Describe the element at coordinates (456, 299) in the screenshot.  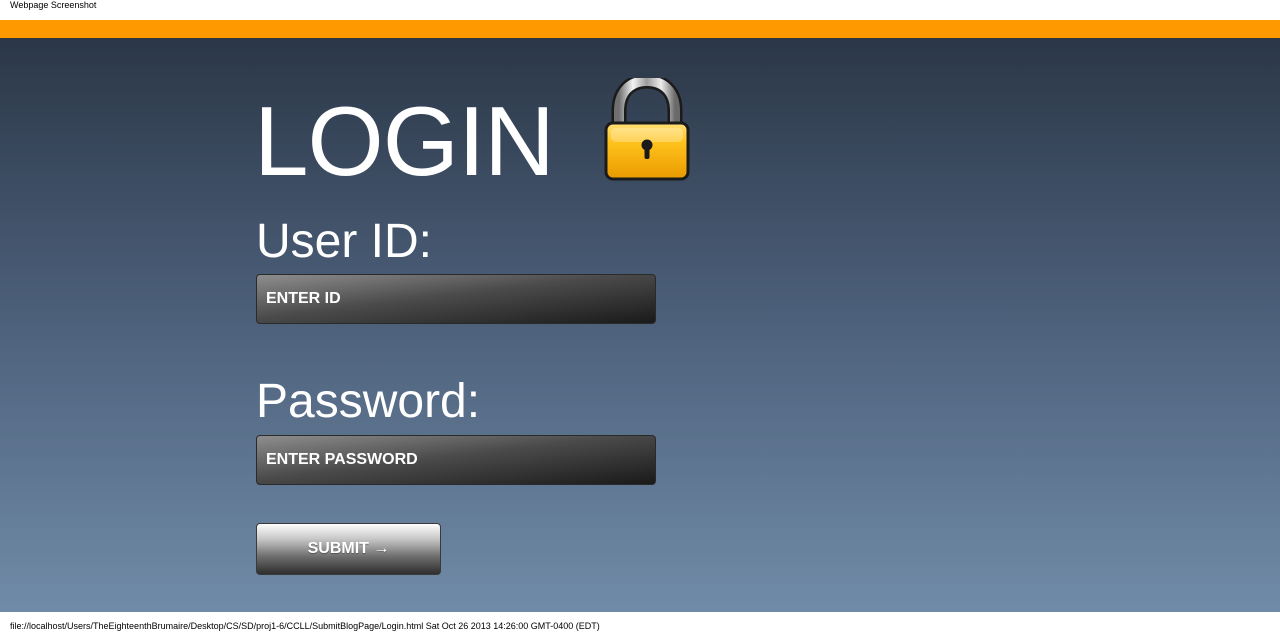
I see `user-id-input` at that location.